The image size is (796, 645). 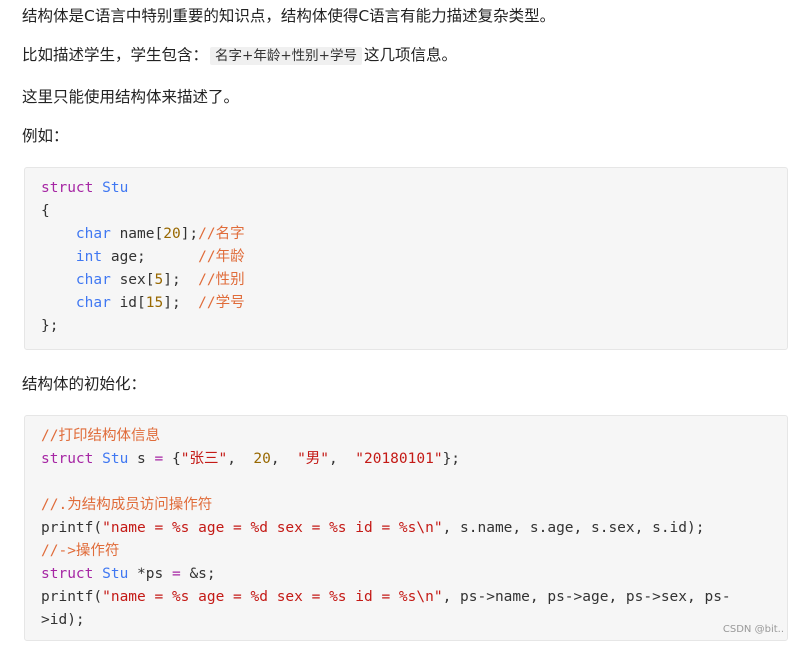 I want to click on paragraph-text: 比如描述学生，学生包含：, so click(x=115, y=55).